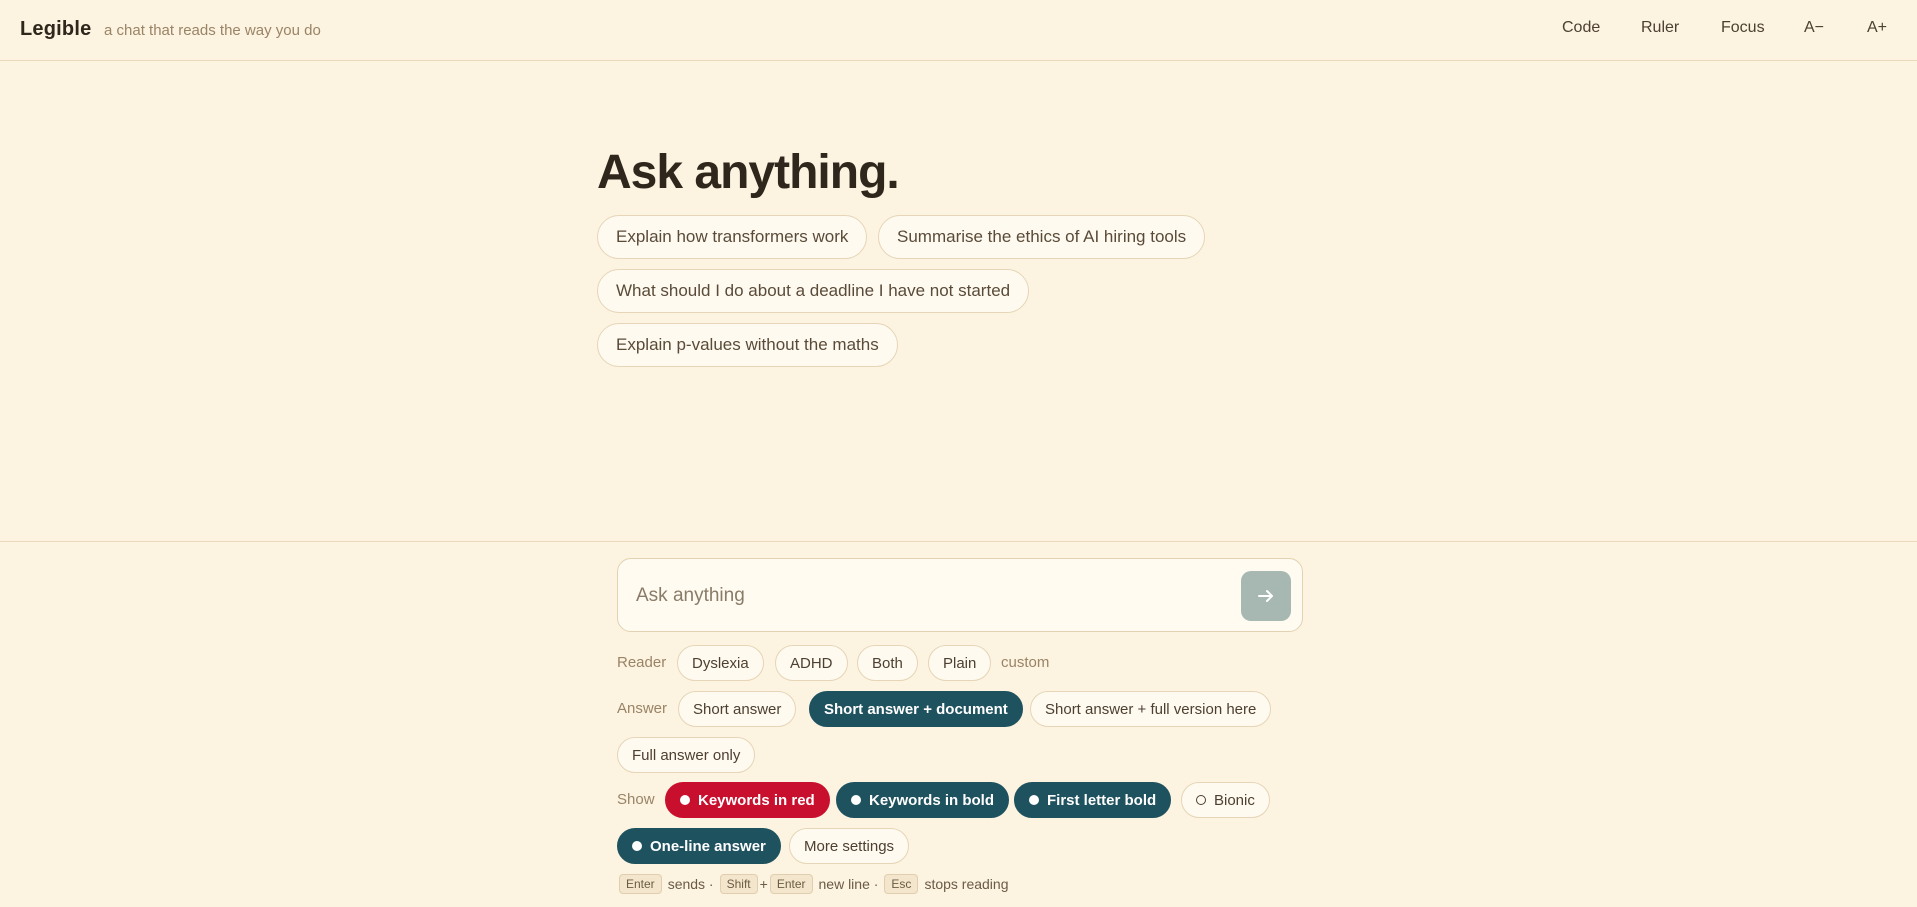 The height and width of the screenshot is (907, 1917). What do you see at coordinates (916, 709) in the screenshot?
I see `answer-short-document: Short answer + document` at bounding box center [916, 709].